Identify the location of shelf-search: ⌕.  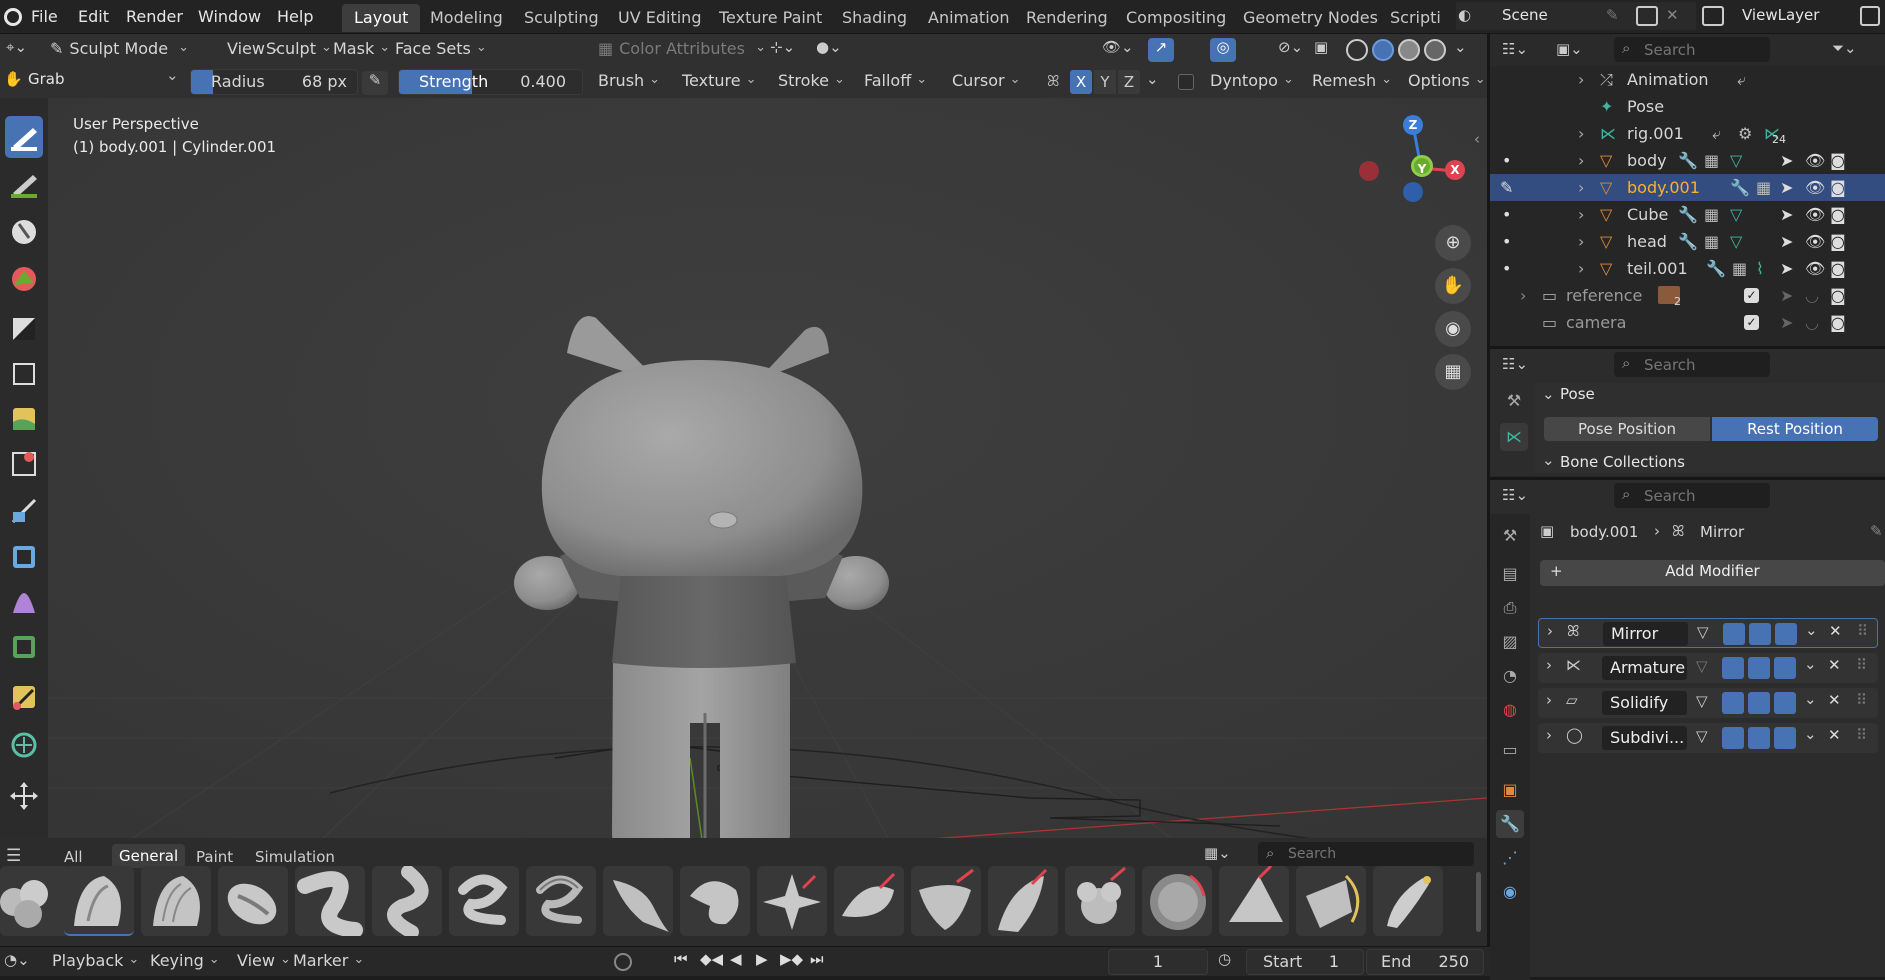
(1366, 854).